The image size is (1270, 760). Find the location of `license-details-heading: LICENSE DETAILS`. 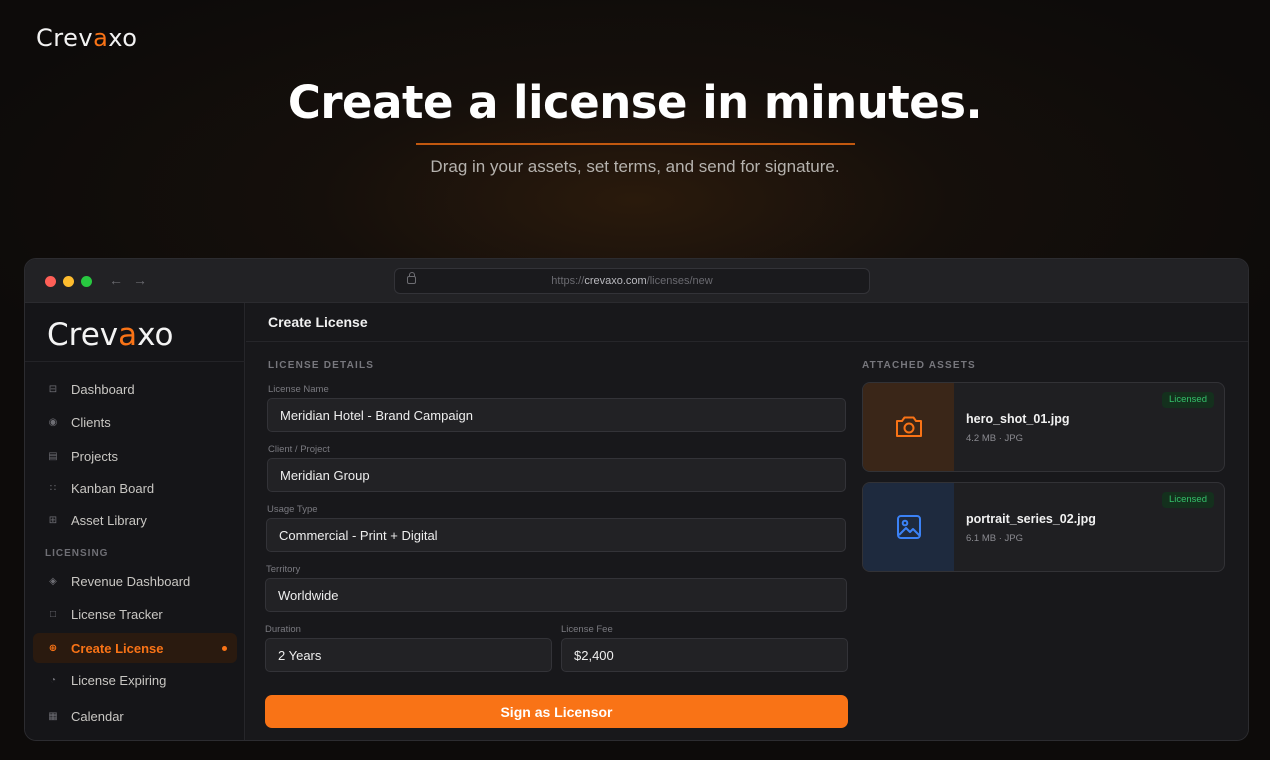

license-details-heading: LICENSE DETAILS is located at coordinates (321, 365).